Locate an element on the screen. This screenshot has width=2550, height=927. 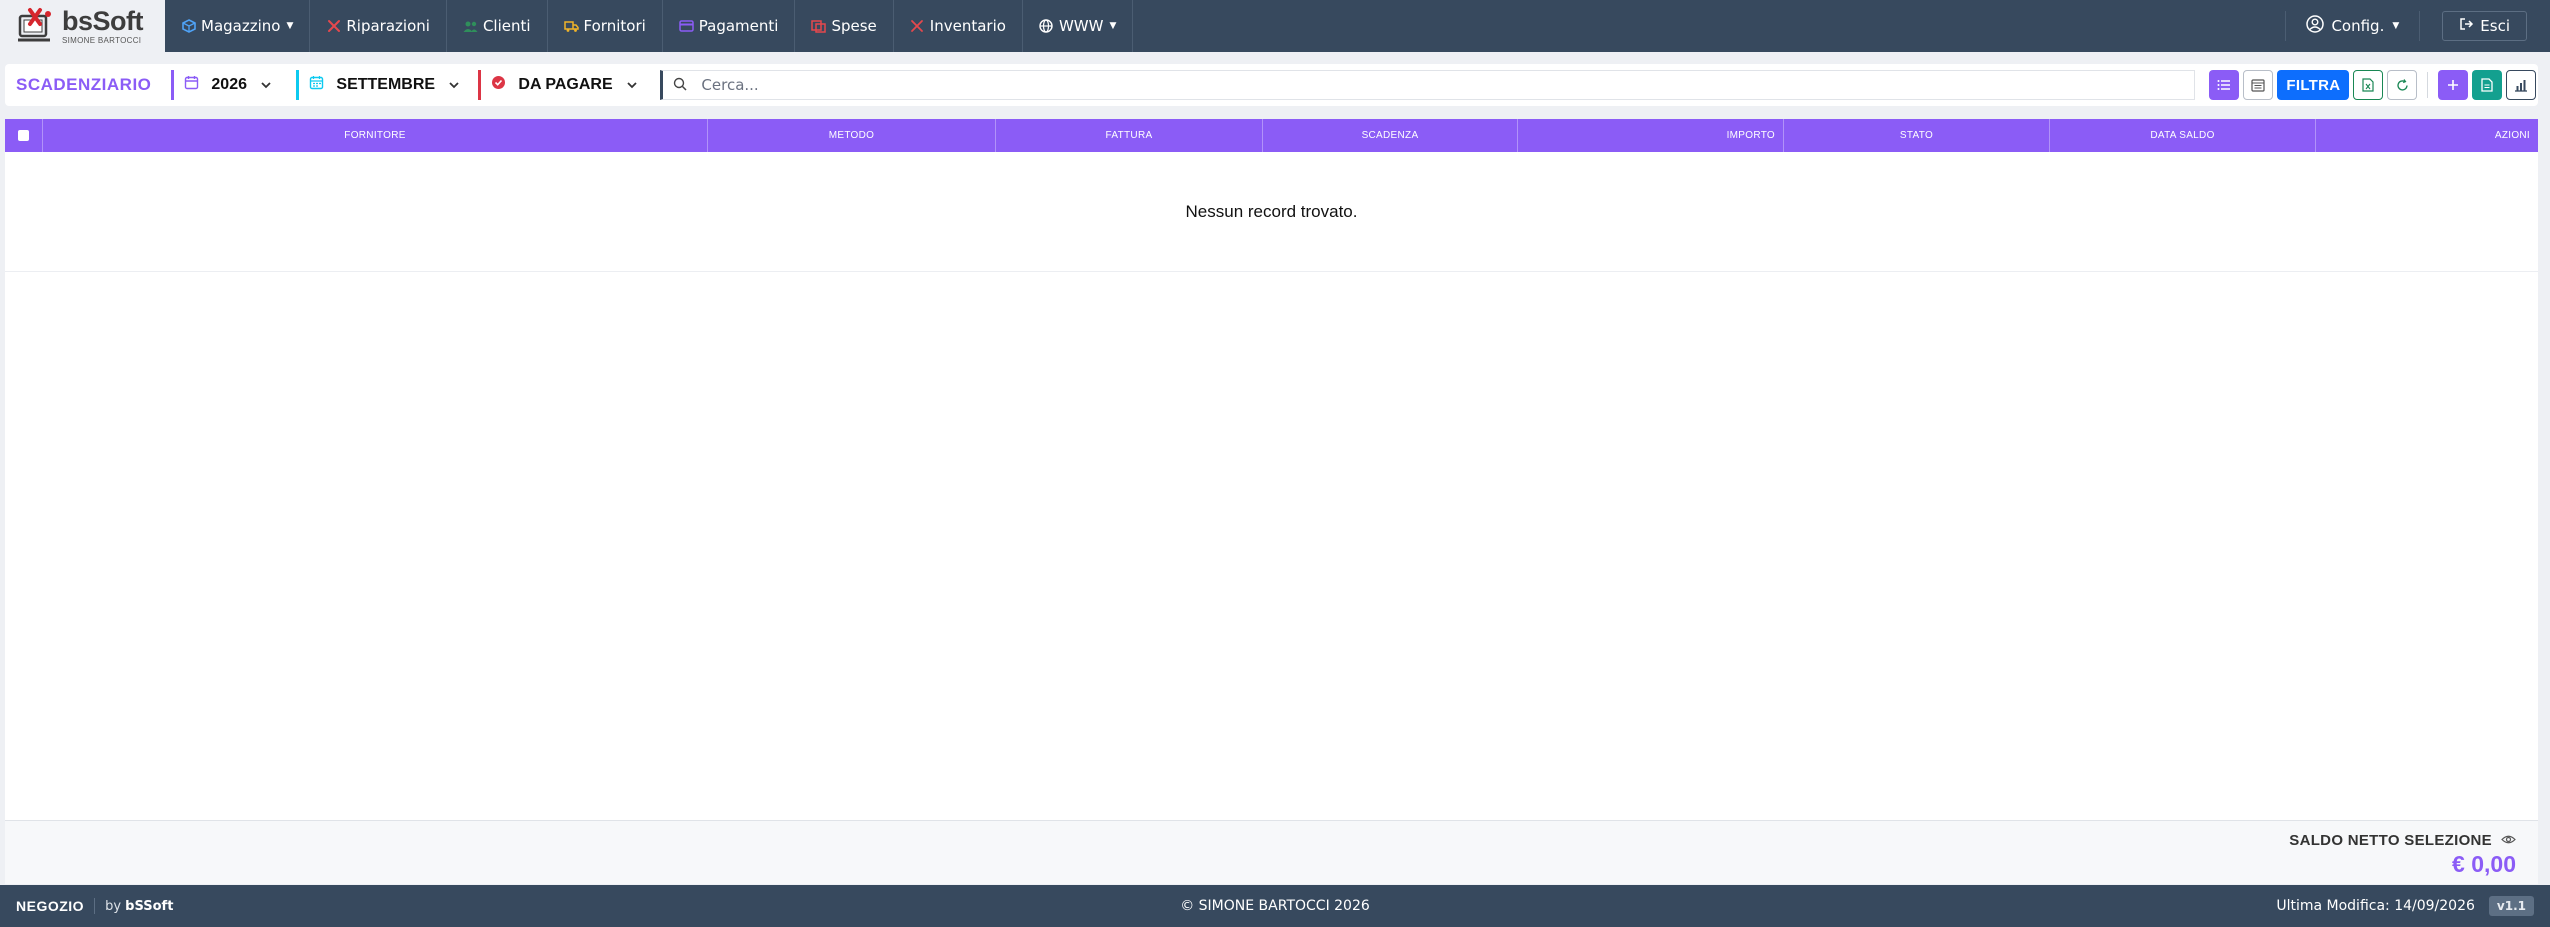
summary-value: € 0,00 is located at coordinates (2484, 864).